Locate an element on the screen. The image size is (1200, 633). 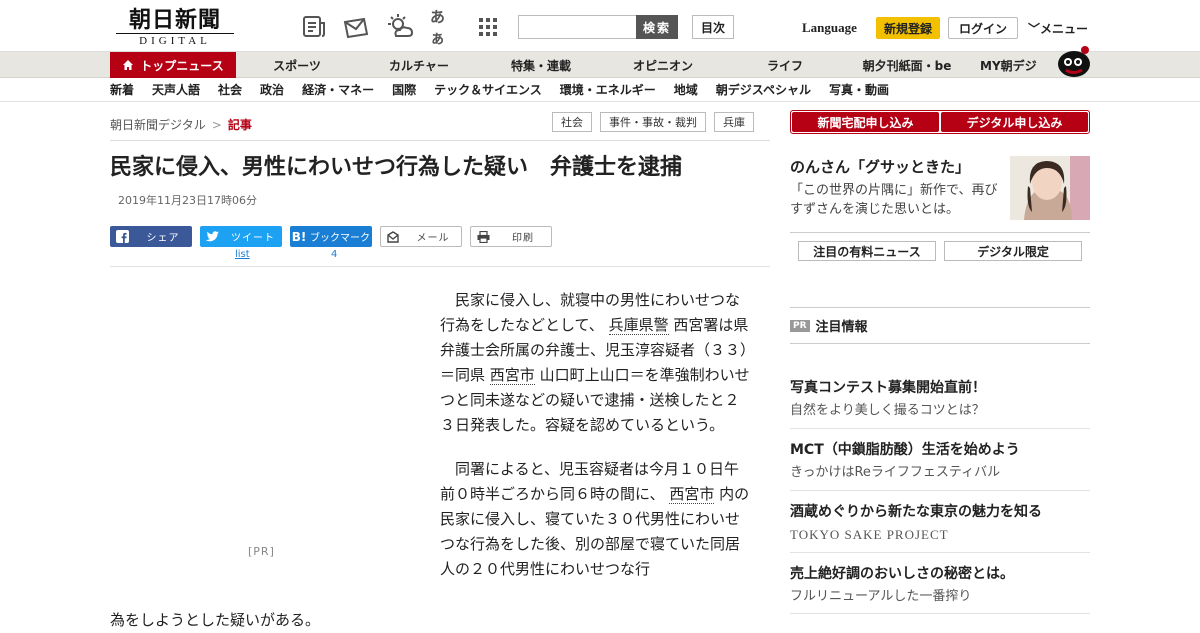
tag-hyogo: 兵庫 is located at coordinates (734, 122).